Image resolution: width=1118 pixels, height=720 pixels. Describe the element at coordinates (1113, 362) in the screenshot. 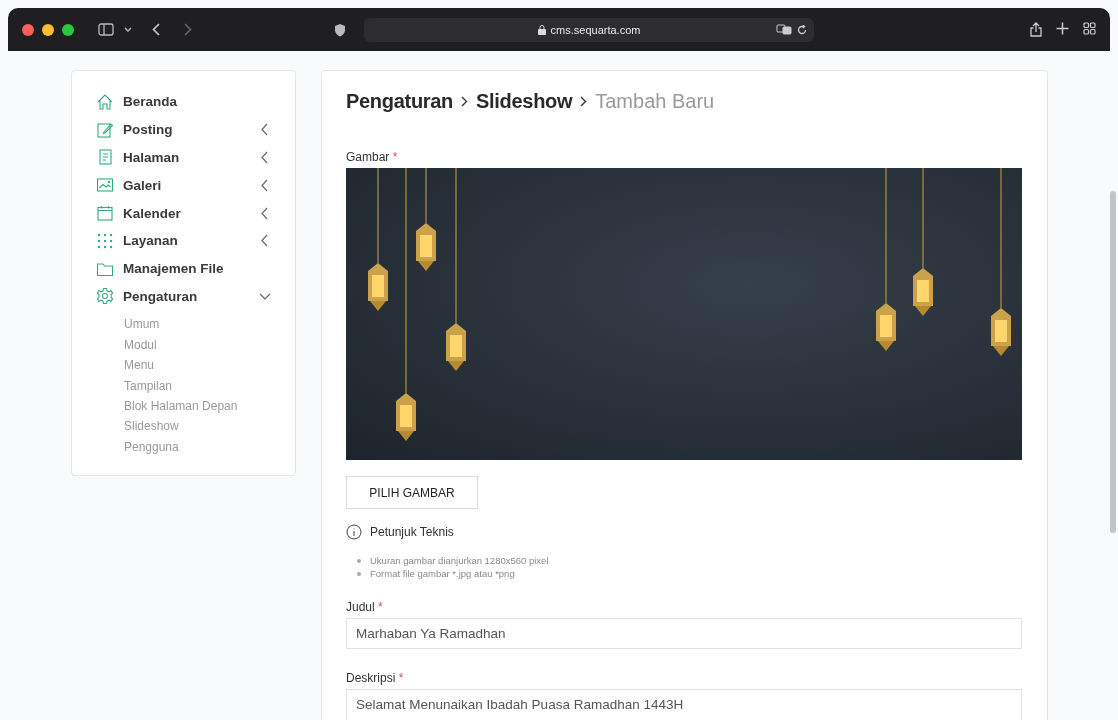

I see `scrollbar-thumb` at that location.